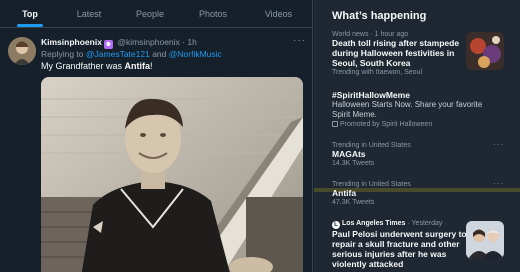 The width and height of the screenshot is (520, 272). Describe the element at coordinates (191, 42) in the screenshot. I see `timestamp: 1h` at that location.